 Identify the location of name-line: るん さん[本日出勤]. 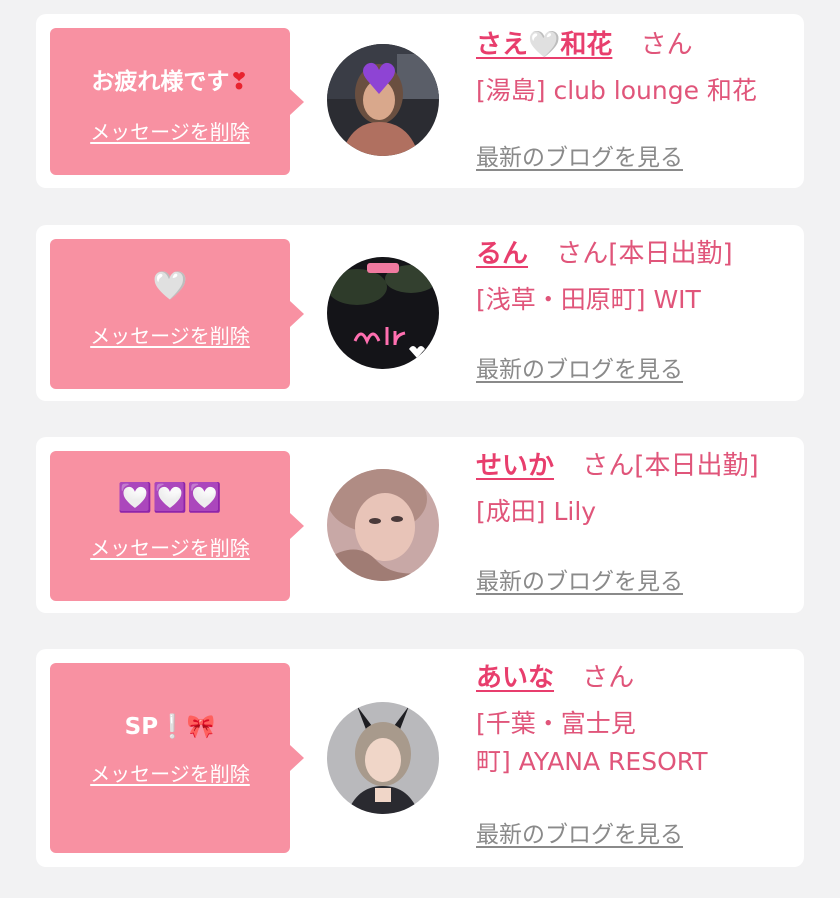
(630, 254).